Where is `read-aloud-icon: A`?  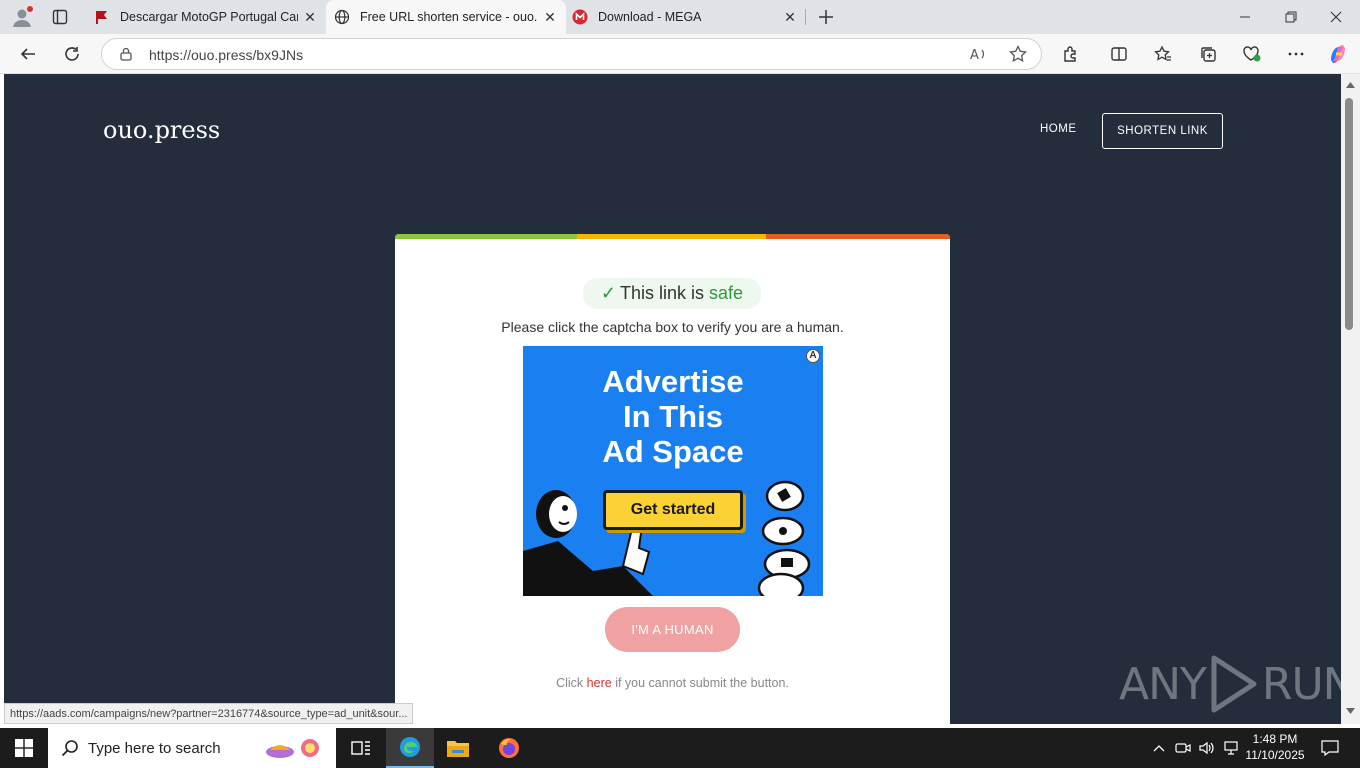
read-aloud-icon: A is located at coordinates (979, 54).